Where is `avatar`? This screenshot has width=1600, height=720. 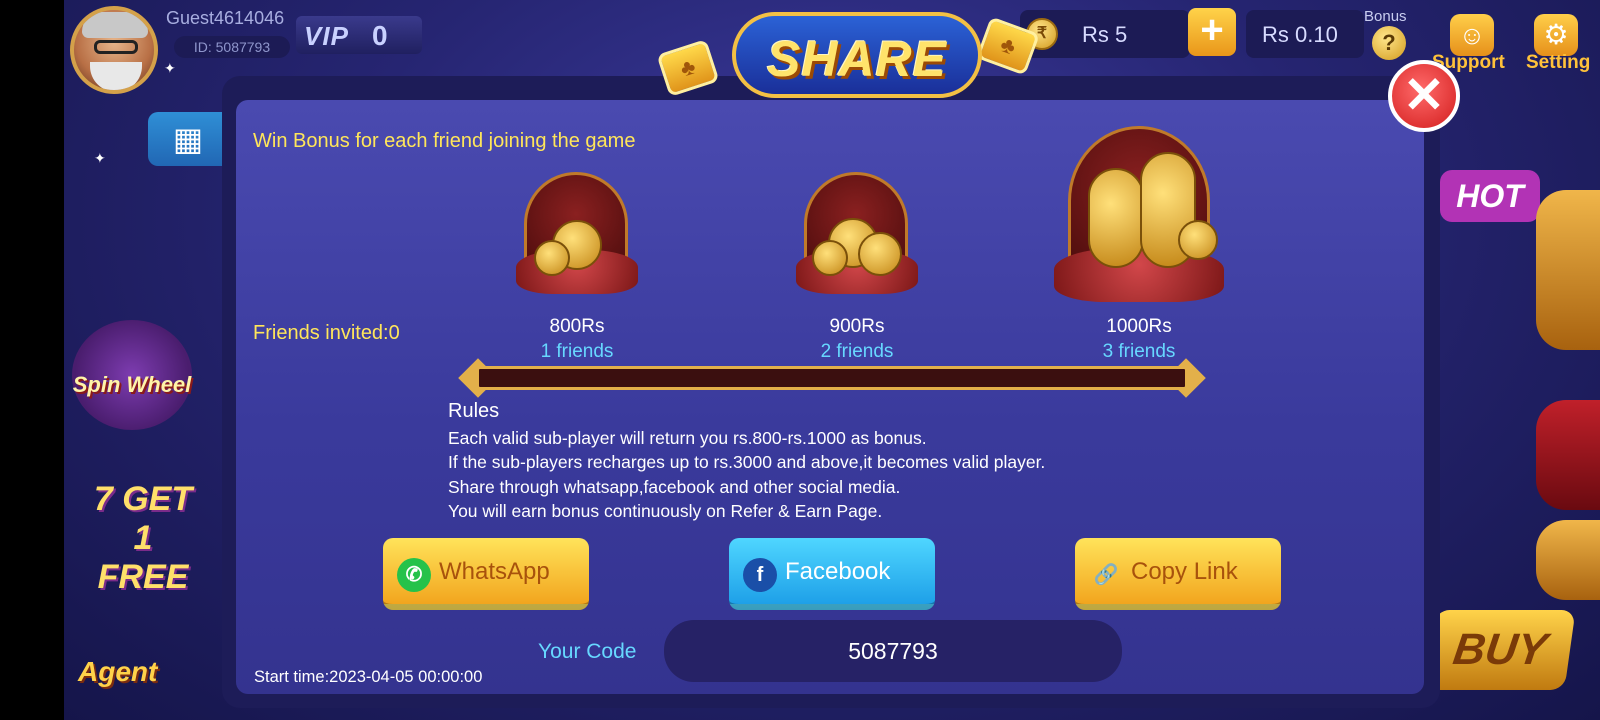
avatar is located at coordinates (114, 50).